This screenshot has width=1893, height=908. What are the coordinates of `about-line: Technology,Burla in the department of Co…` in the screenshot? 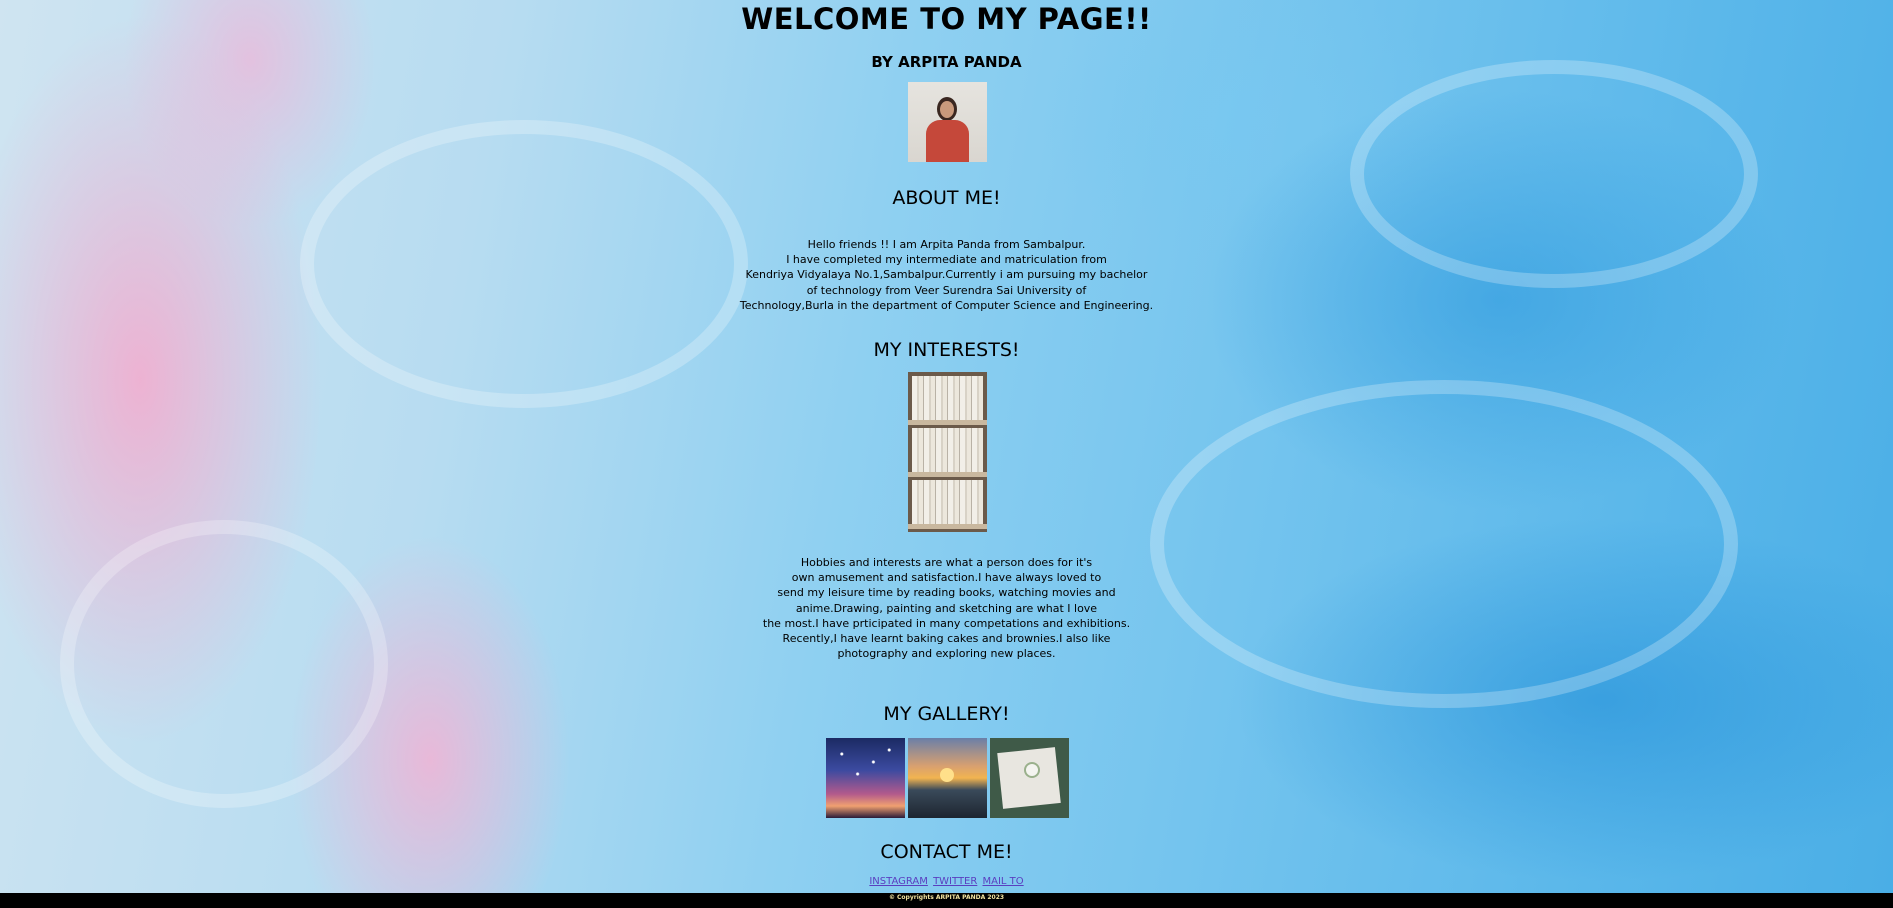 It's located at (946, 305).